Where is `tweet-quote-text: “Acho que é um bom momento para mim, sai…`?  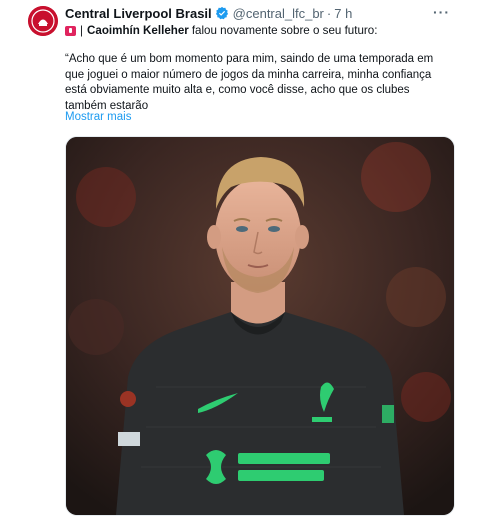
tweet-quote-text: “Acho que é um bom momento para mim, sai… is located at coordinates (265, 83).